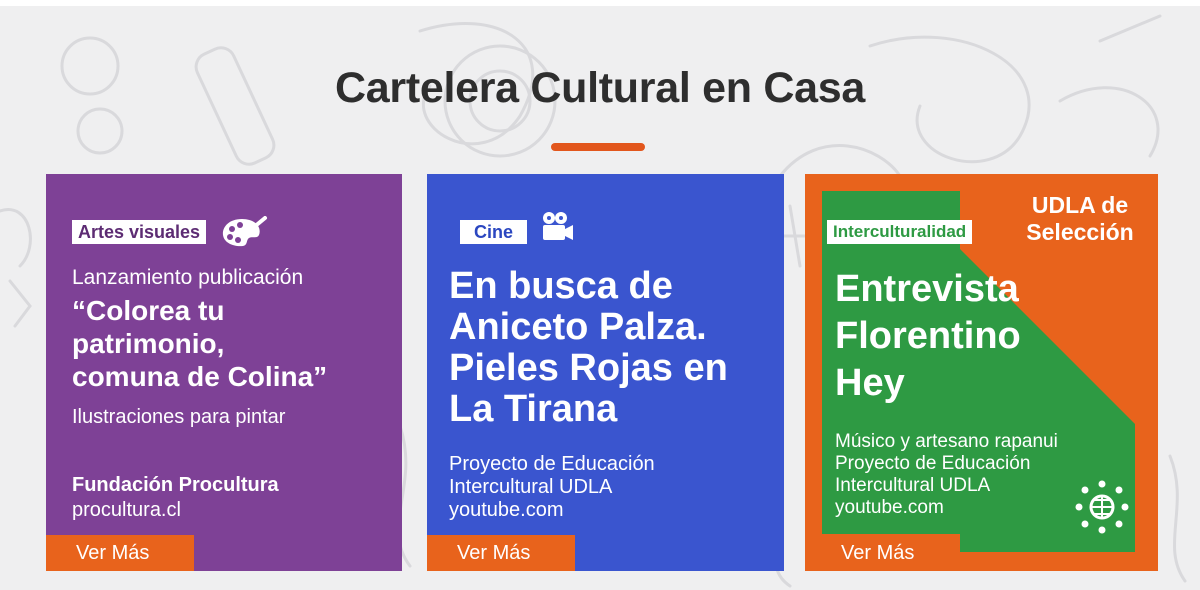 This screenshot has height=590, width=1200. What do you see at coordinates (148, 343) in the screenshot?
I see `headline-line: patrimonio,` at bounding box center [148, 343].